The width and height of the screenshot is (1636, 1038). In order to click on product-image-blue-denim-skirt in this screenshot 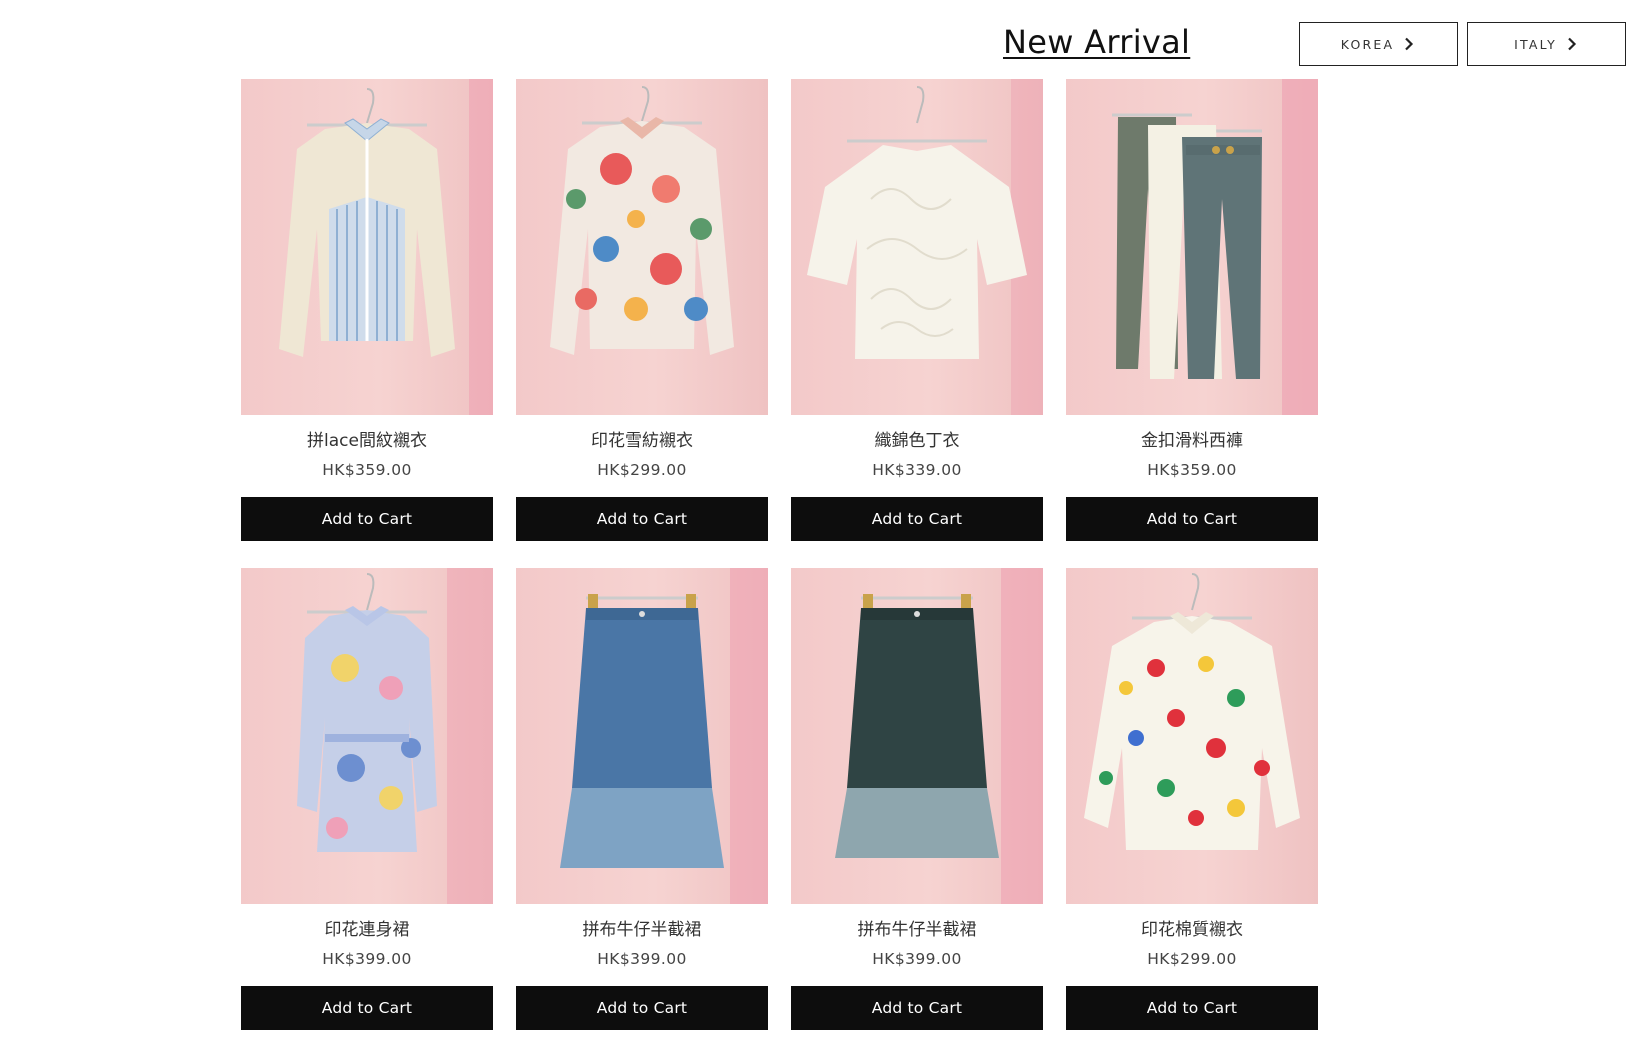, I will do `click(642, 736)`.